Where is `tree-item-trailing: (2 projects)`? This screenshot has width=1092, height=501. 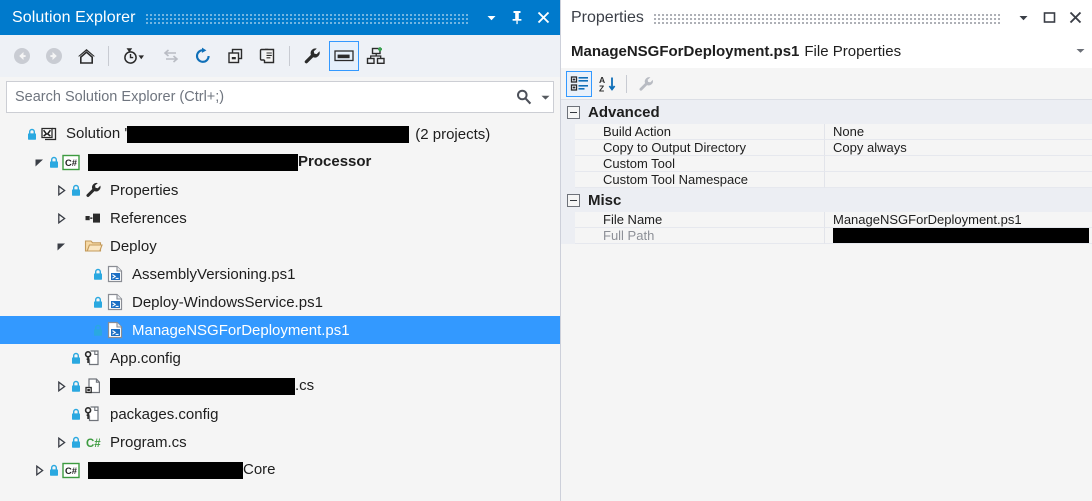 tree-item-trailing: (2 projects) is located at coordinates (453, 134).